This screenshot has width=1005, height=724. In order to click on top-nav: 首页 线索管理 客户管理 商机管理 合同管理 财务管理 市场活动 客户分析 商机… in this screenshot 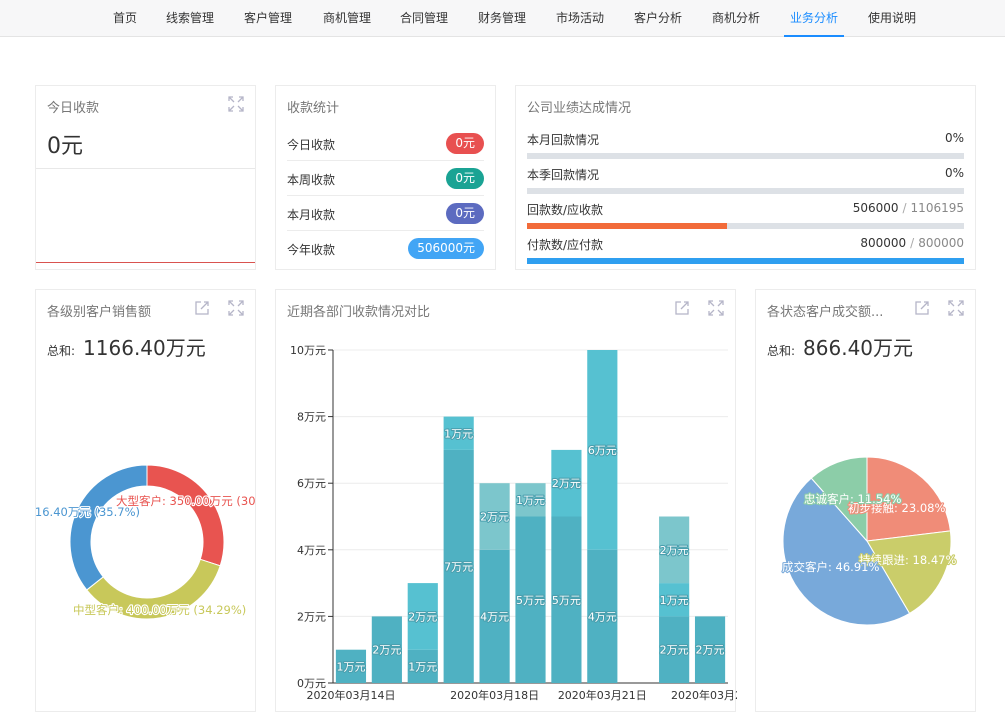, I will do `click(502, 18)`.